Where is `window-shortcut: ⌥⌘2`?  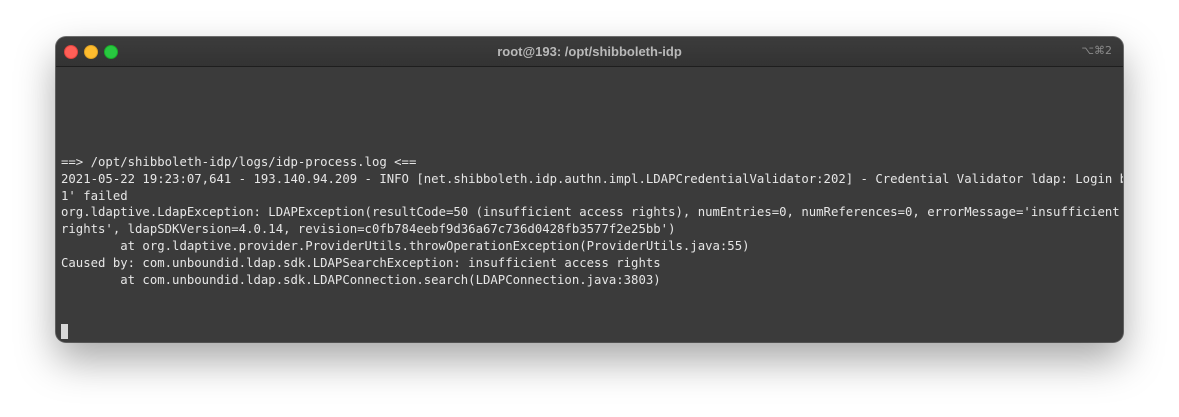
window-shortcut: ⌥⌘2 is located at coordinates (1096, 50).